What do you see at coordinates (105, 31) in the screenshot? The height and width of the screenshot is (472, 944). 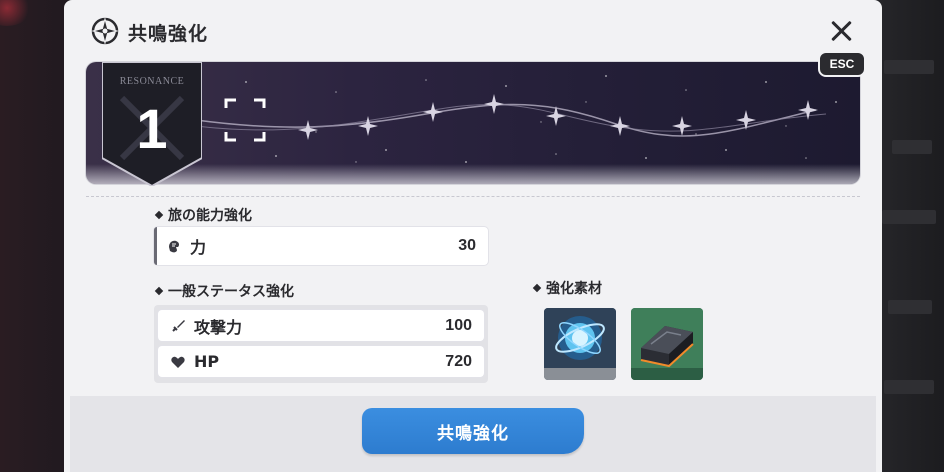 I see `compass-star-icon` at bounding box center [105, 31].